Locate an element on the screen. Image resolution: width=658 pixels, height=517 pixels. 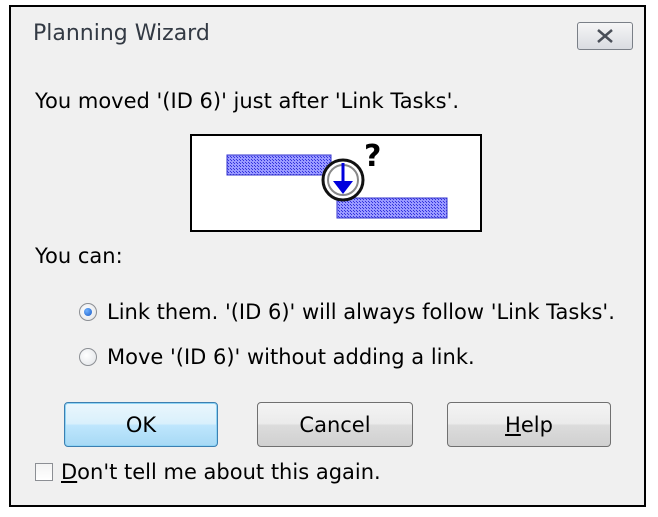
you-can-label: You can: is located at coordinates (79, 256).